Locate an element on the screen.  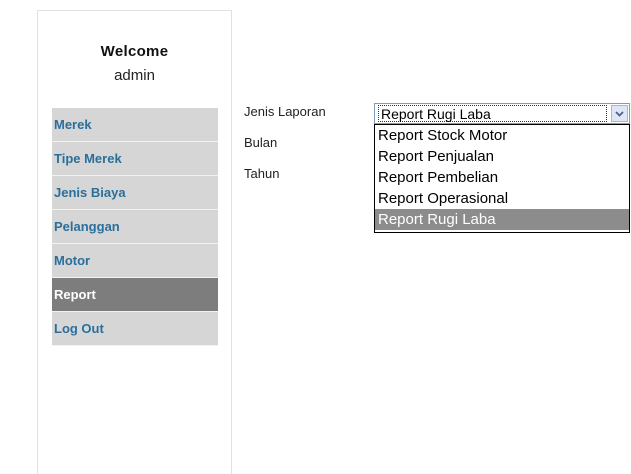
jenis-laporan-select: Report Rugi Laba is located at coordinates (502, 113).